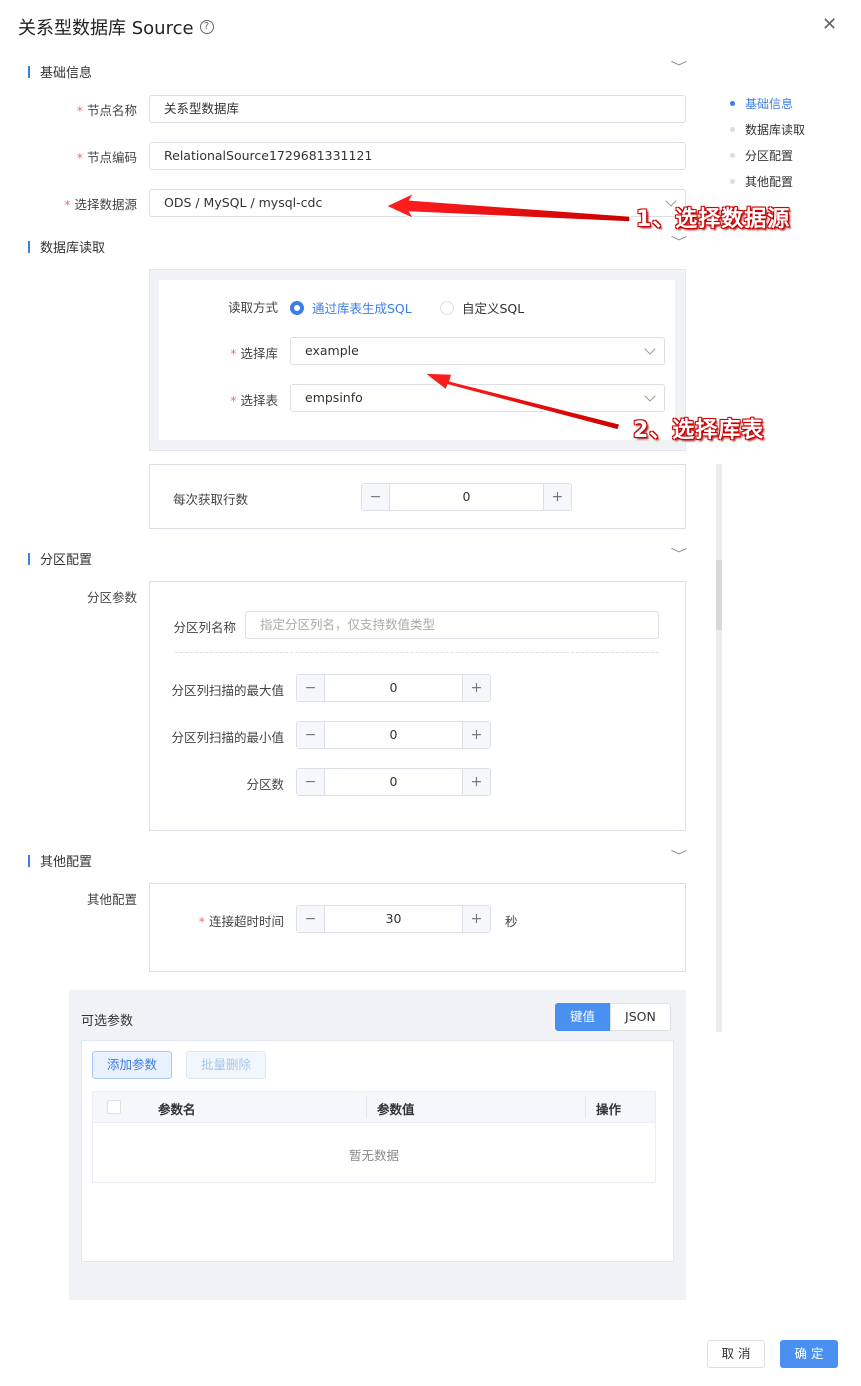 Image resolution: width=861 pixels, height=1386 pixels. I want to click on arrow-1-icon, so click(507, 207).